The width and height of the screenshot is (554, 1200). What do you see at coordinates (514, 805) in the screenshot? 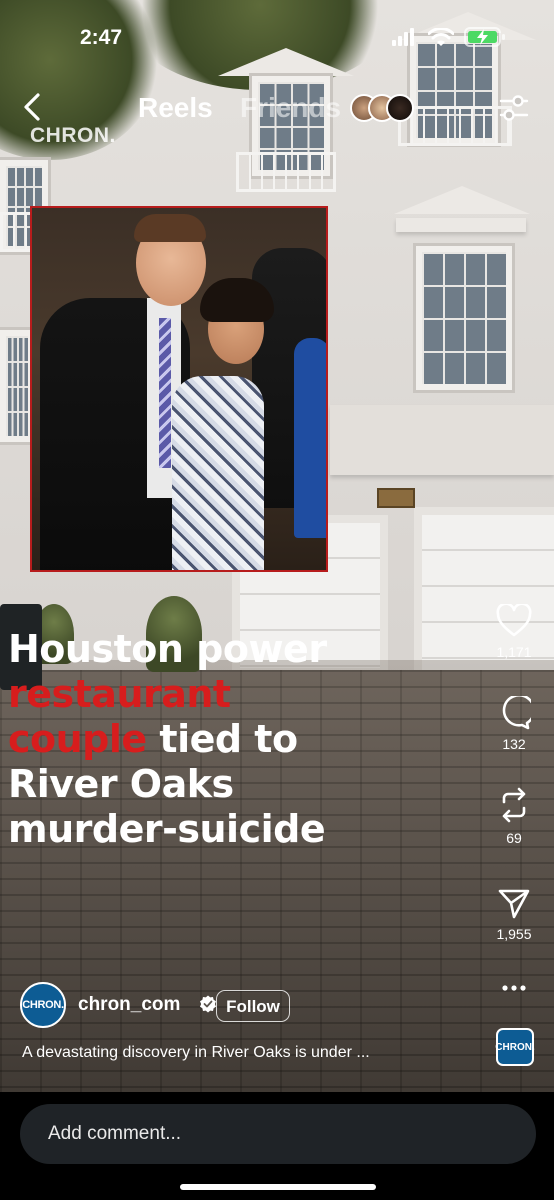
I see `repost-icon` at bounding box center [514, 805].